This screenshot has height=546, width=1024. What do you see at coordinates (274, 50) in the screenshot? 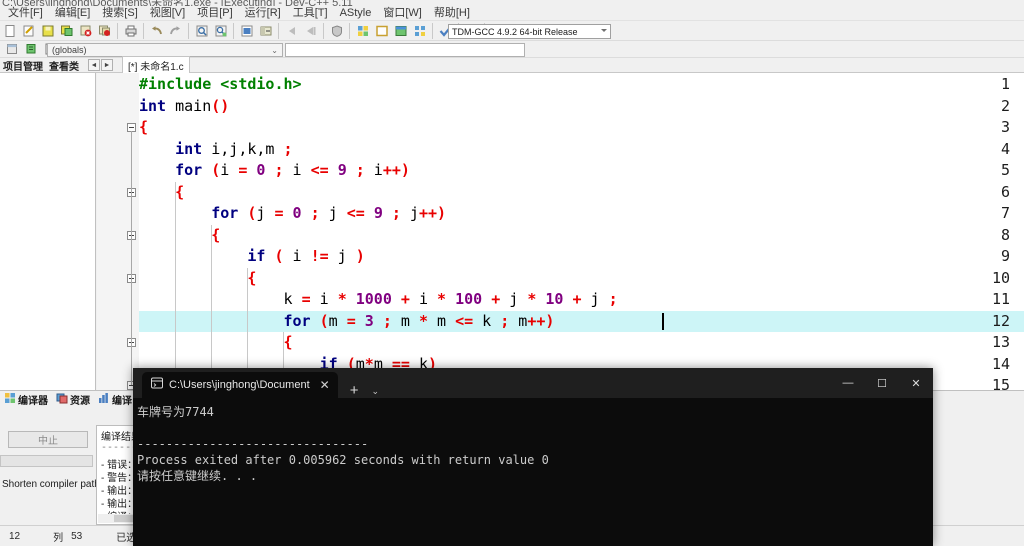
I see `chevron-down-icon: ⌄` at bounding box center [274, 50].